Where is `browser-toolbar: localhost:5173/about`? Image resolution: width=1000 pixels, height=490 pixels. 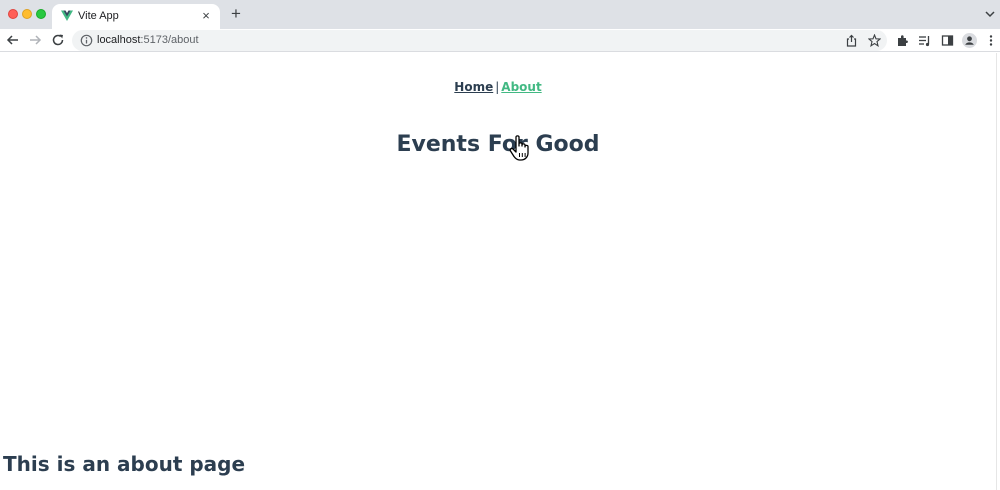
browser-toolbar: localhost:5173/about is located at coordinates (500, 40).